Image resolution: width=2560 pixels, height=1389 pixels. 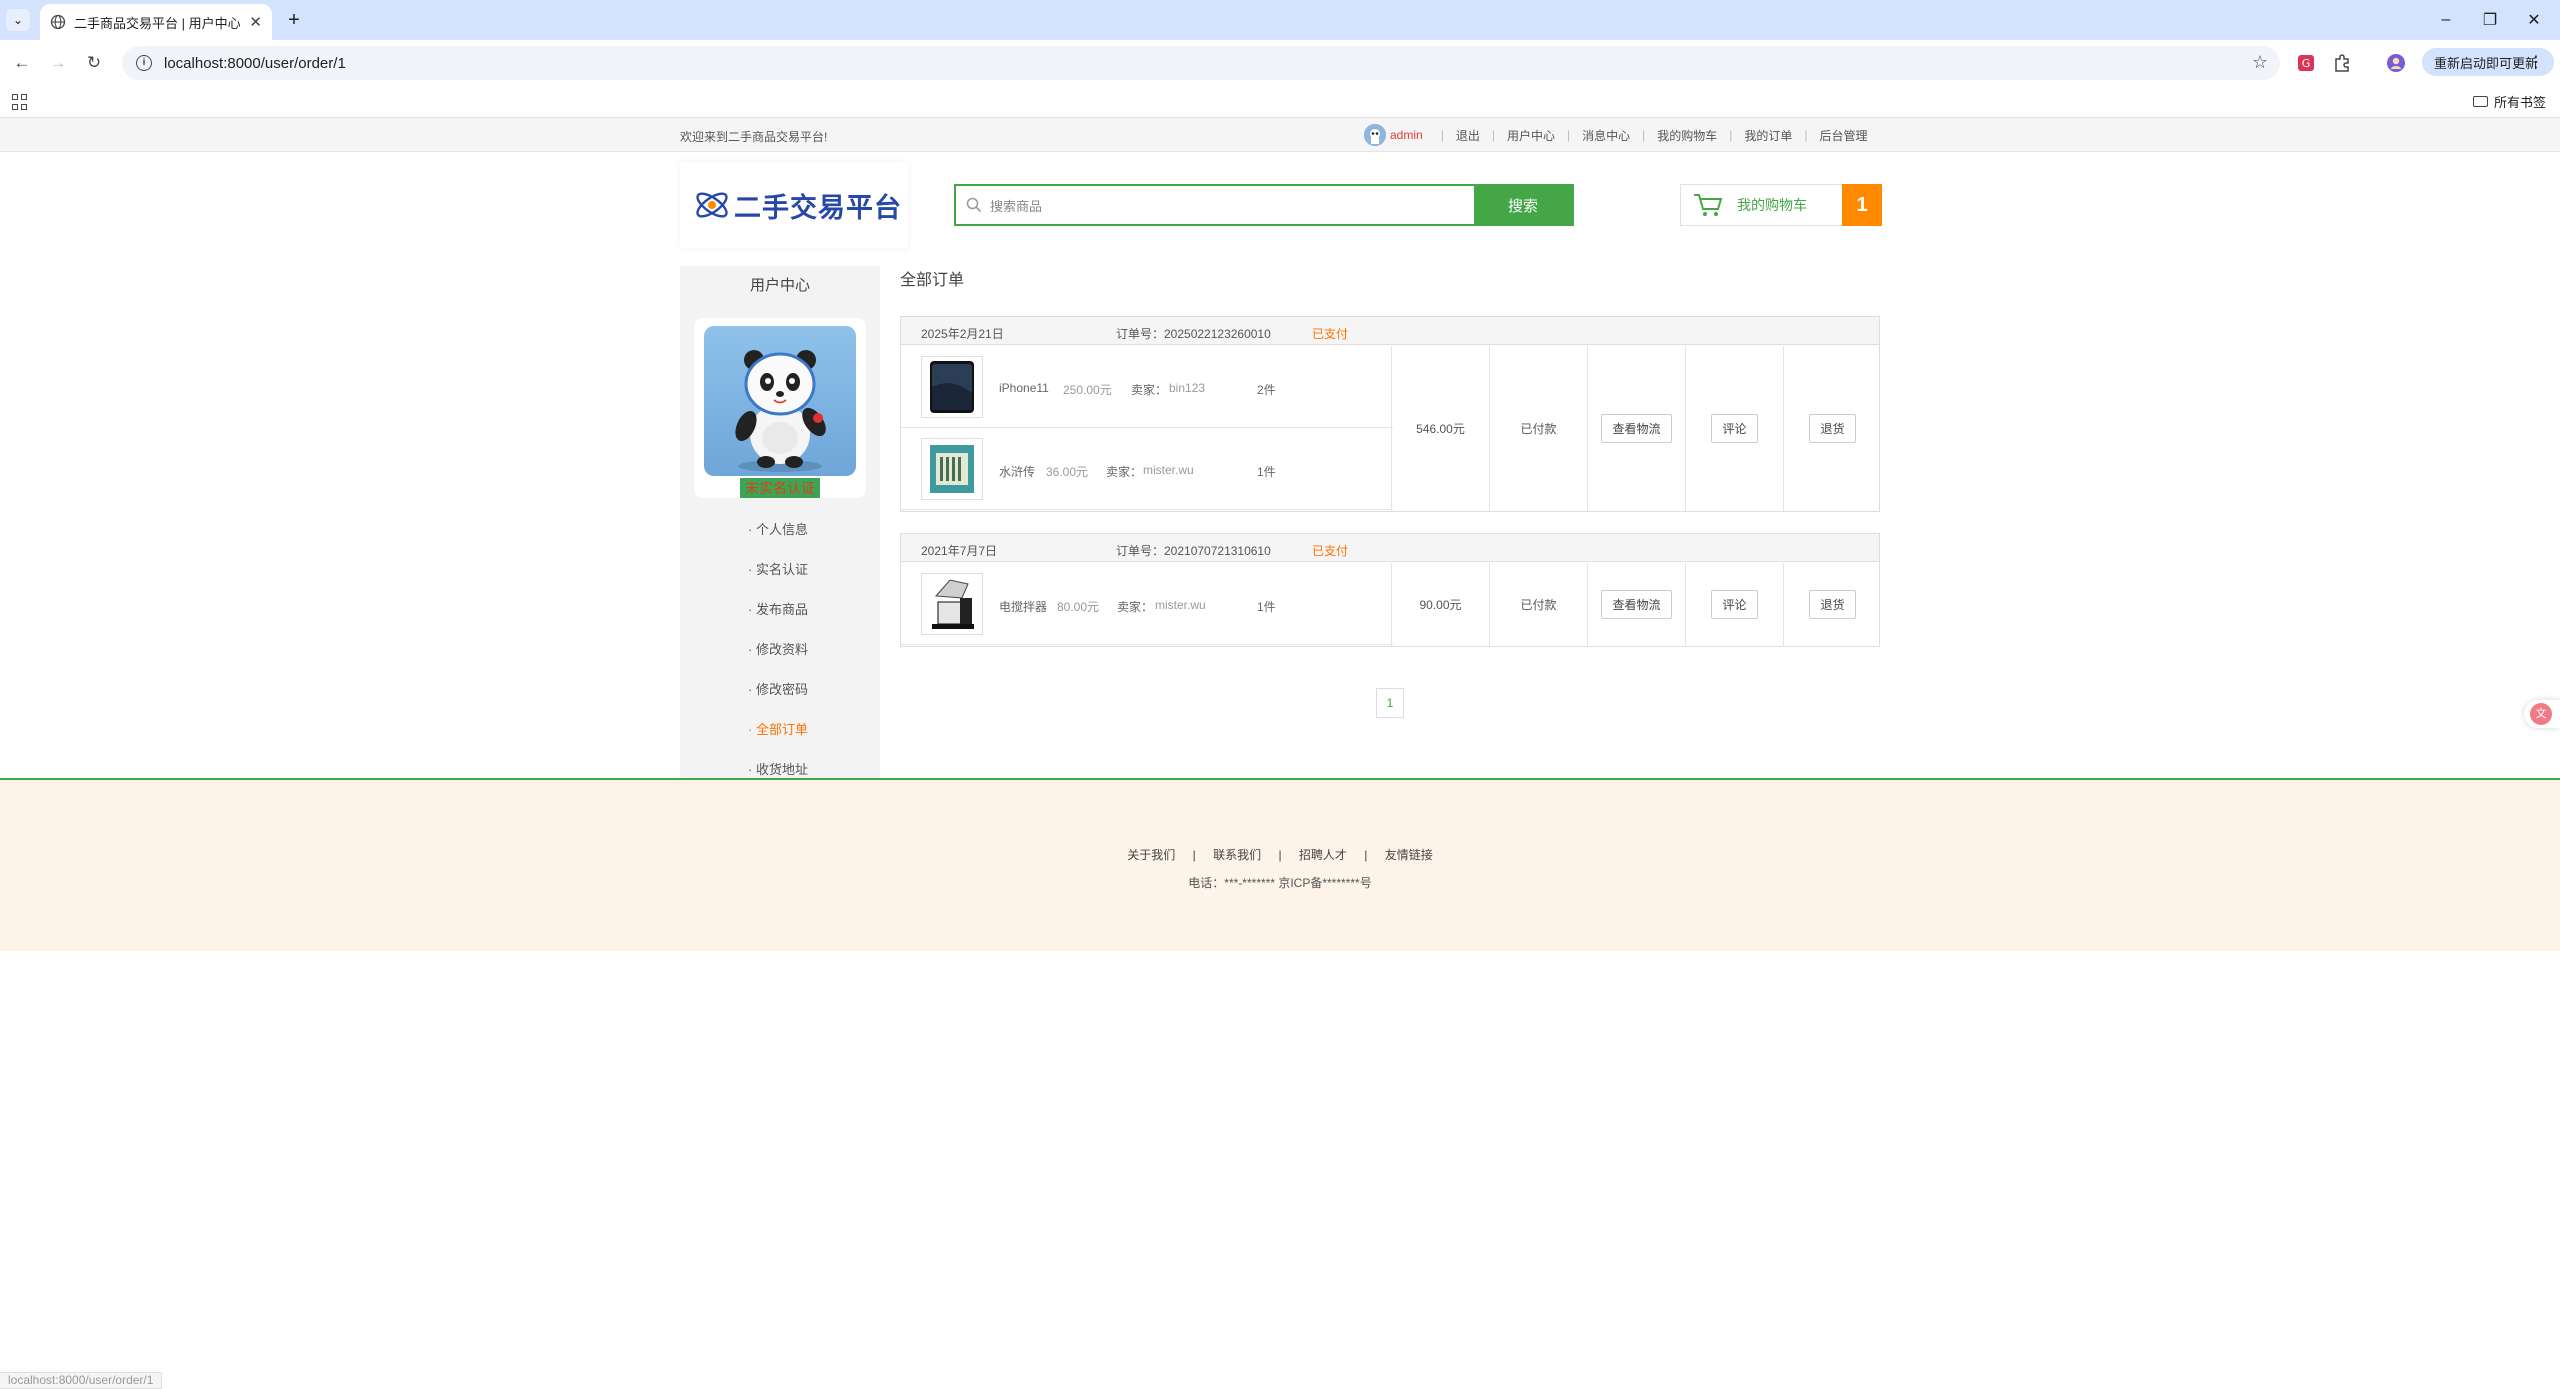 What do you see at coordinates (1151, 855) in the screenshot?
I see `footer-about-link: 关于我们` at bounding box center [1151, 855].